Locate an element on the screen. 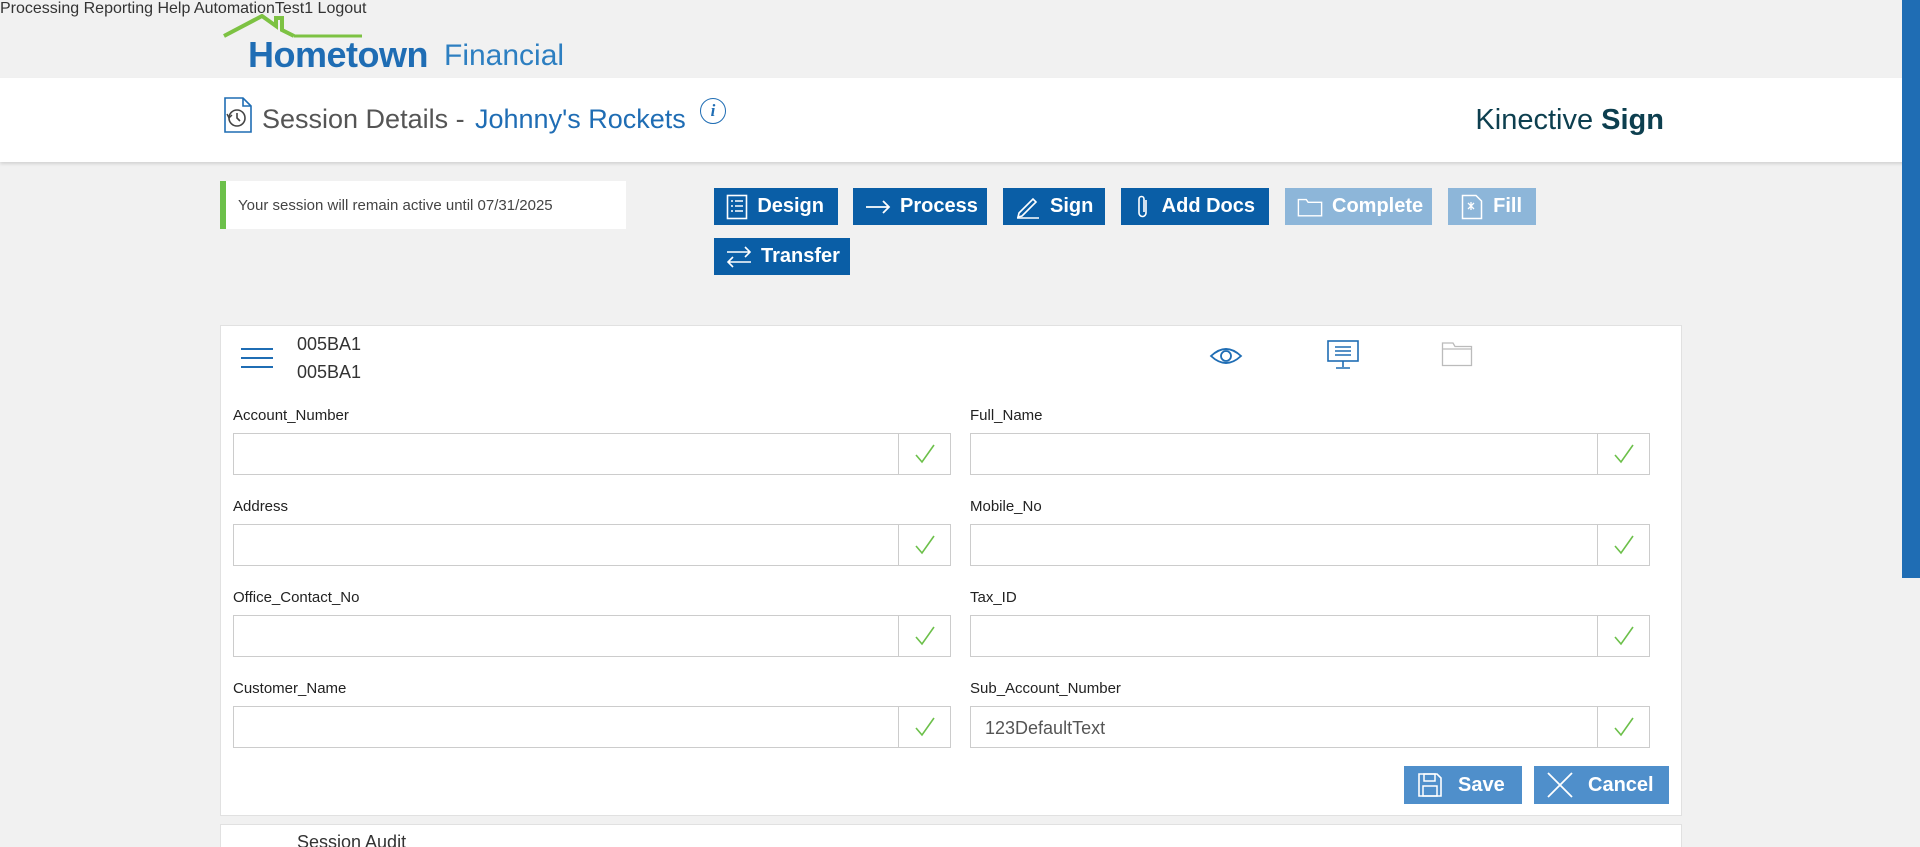  sub-account-number-value: 123DefaultText is located at coordinates (1045, 728).